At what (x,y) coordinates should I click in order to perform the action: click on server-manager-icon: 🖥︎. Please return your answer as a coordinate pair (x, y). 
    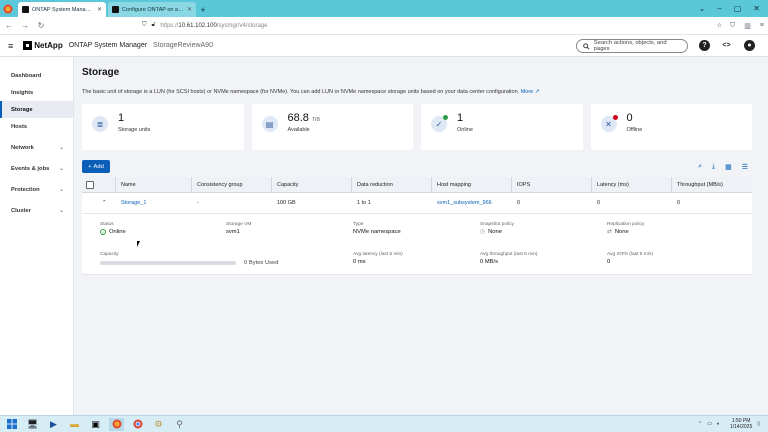
    Looking at the image, I should click on (32, 424).